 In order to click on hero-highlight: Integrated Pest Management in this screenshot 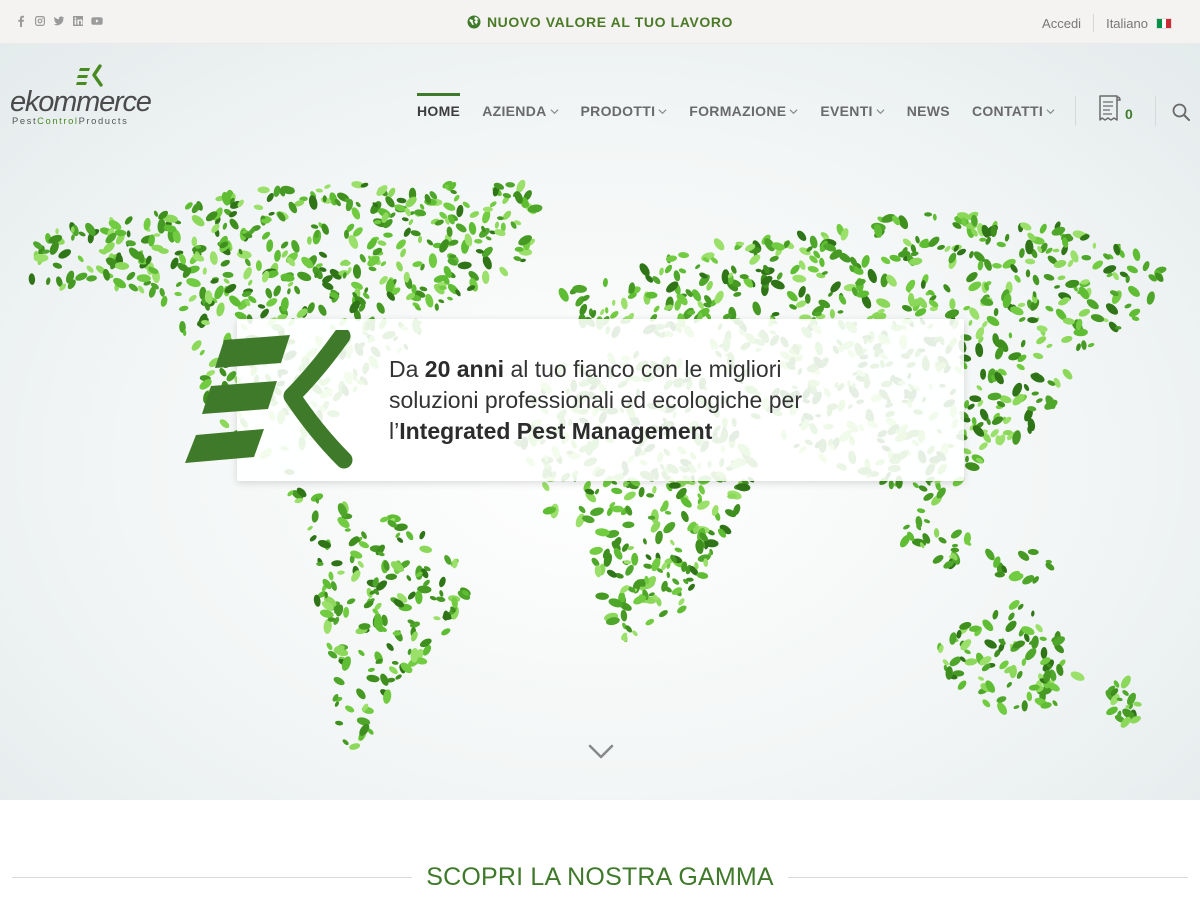, I will do `click(556, 431)`.